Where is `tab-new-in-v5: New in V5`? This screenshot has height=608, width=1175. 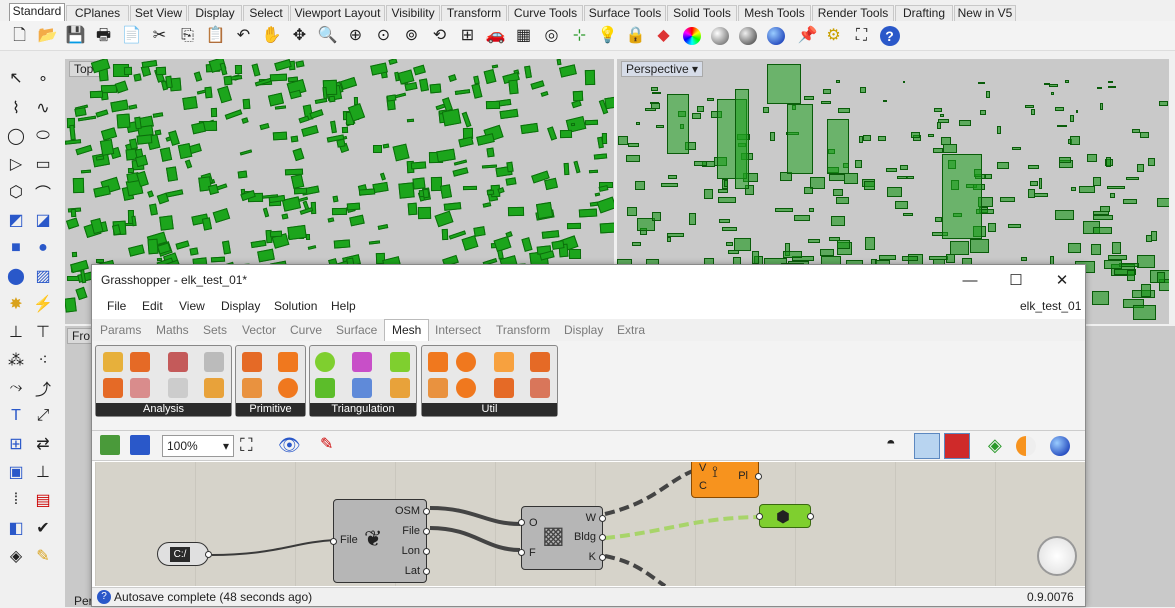 tab-new-in-v5: New in V5 is located at coordinates (985, 13).